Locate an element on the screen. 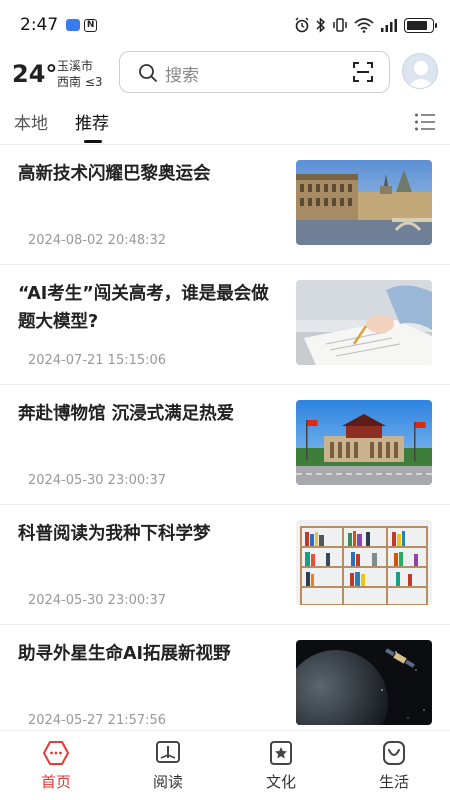 This screenshot has width=450, height=800. nav-item-culture: 文化 is located at coordinates (281, 765).